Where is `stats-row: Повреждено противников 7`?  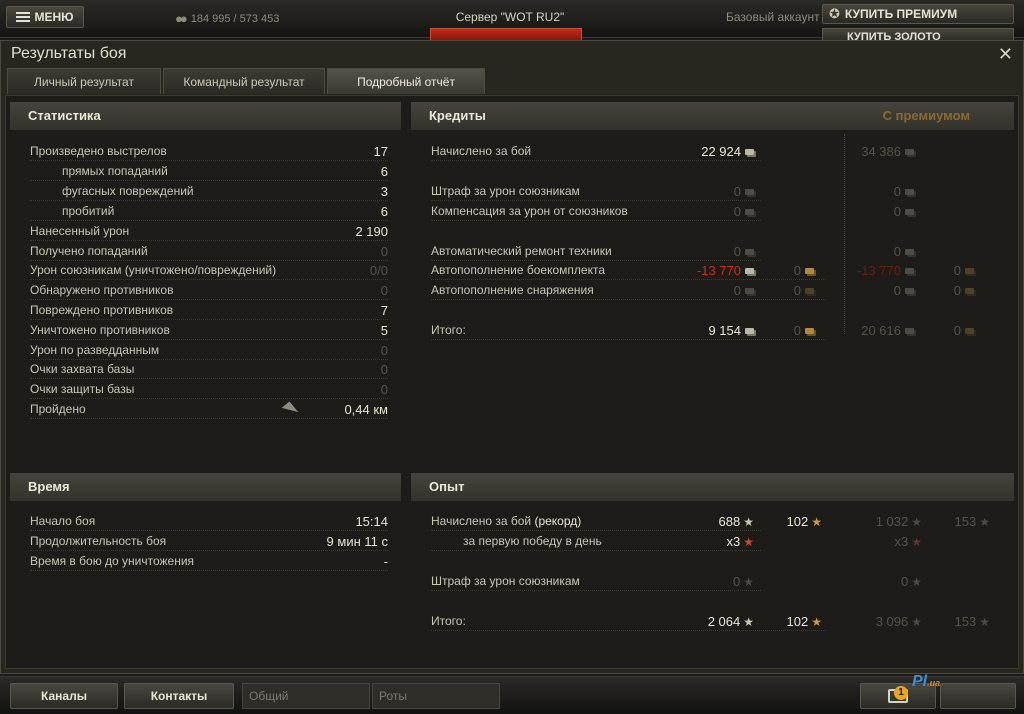
stats-row: Повреждено противников 7 is located at coordinates (209, 310).